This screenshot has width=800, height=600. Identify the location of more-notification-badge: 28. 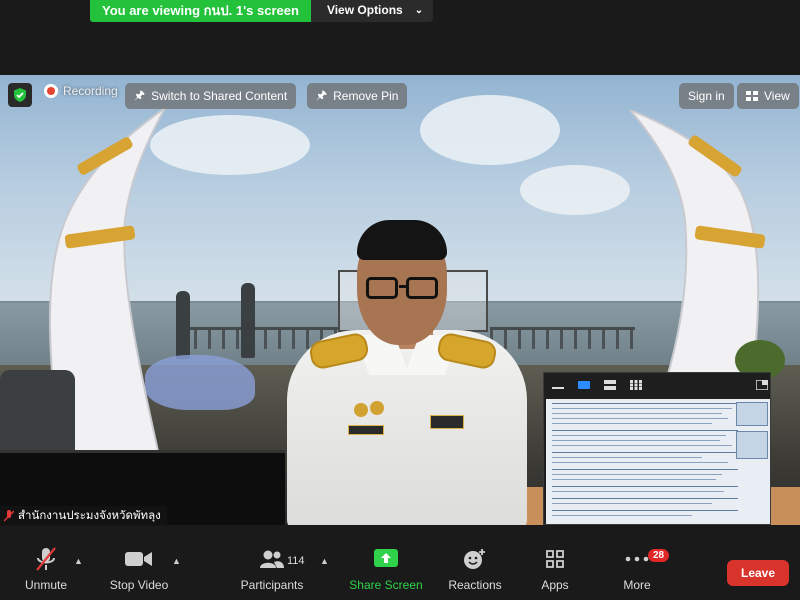
(659, 555).